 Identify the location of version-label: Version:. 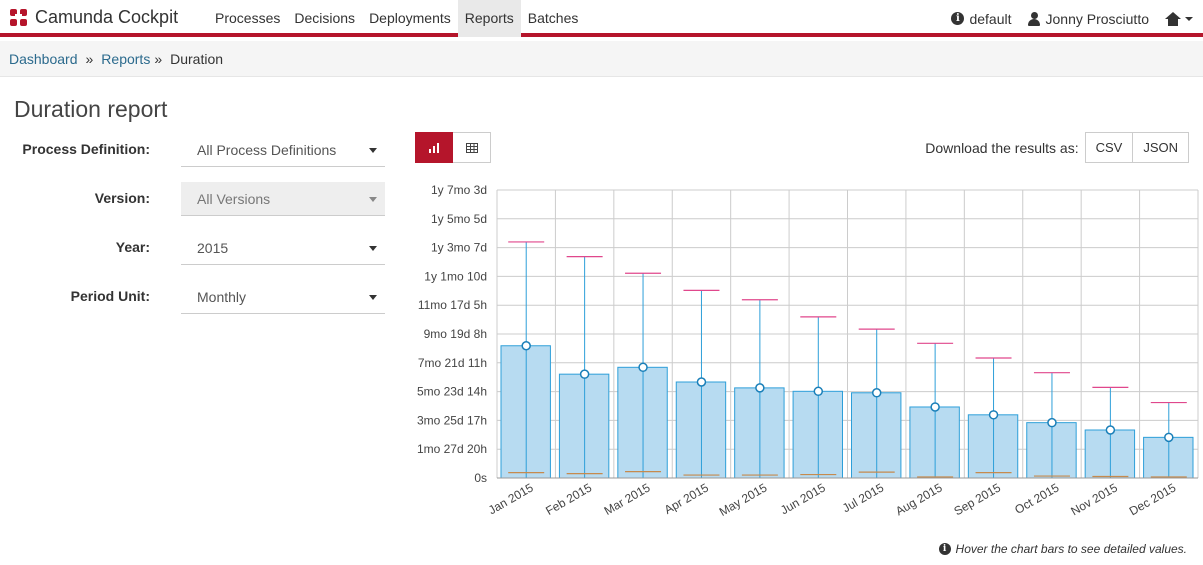
(122, 198).